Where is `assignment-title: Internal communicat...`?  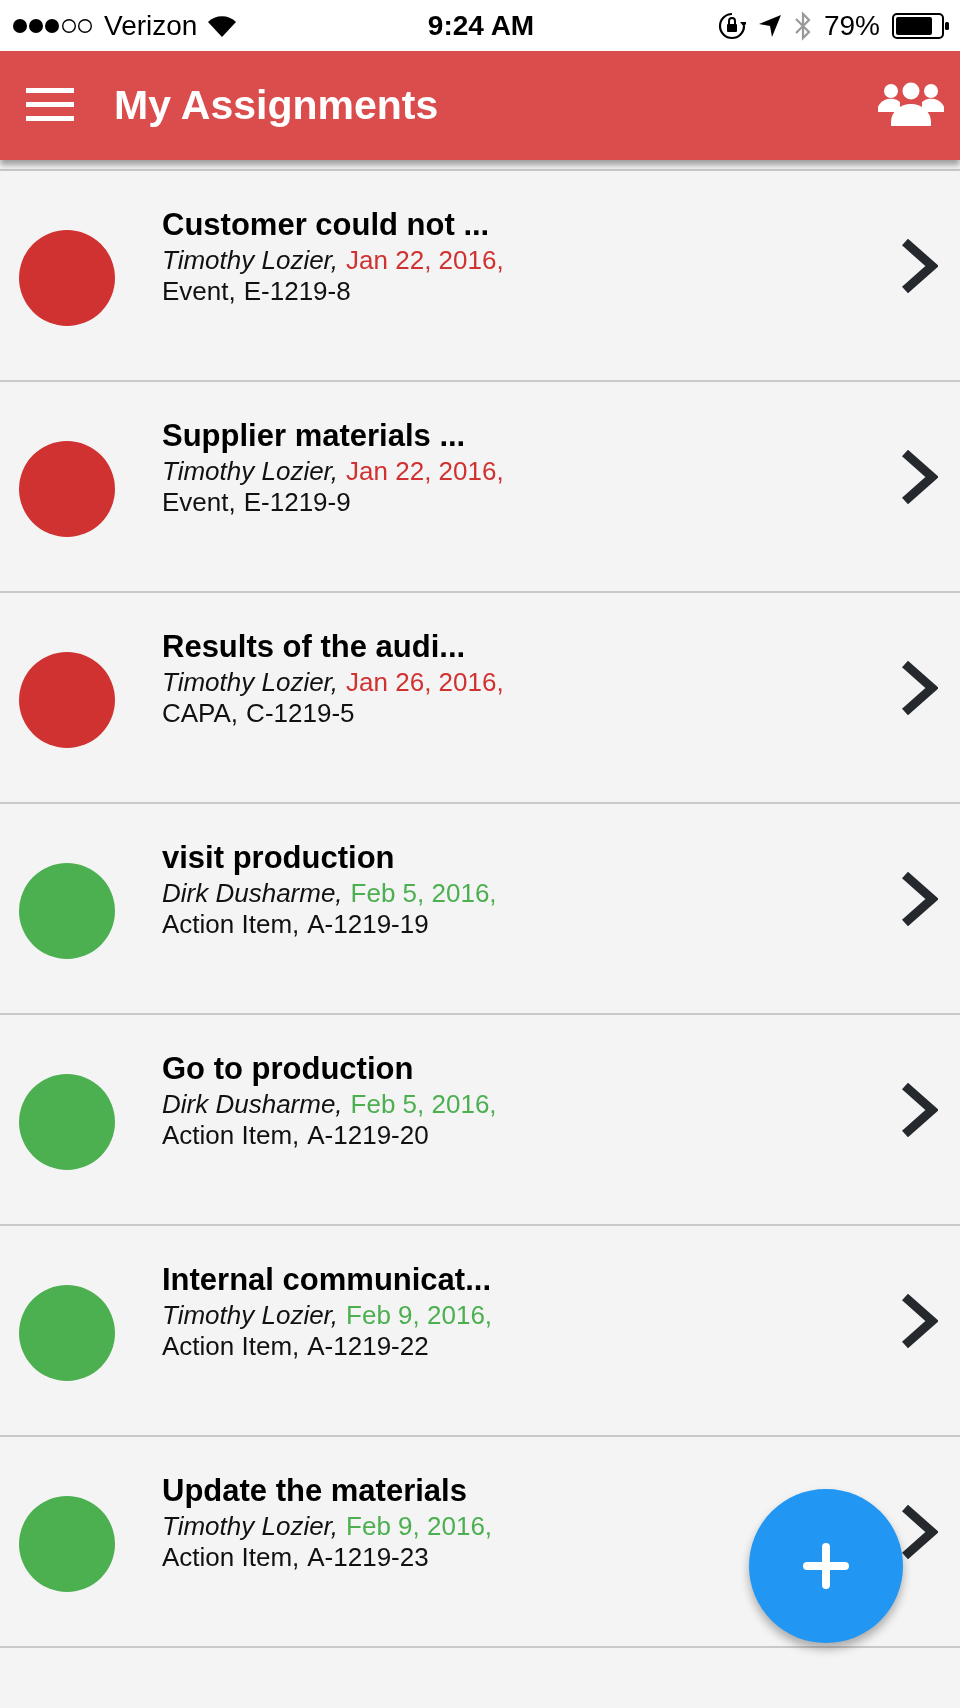
assignment-title: Internal communicat... is located at coordinates (327, 1280).